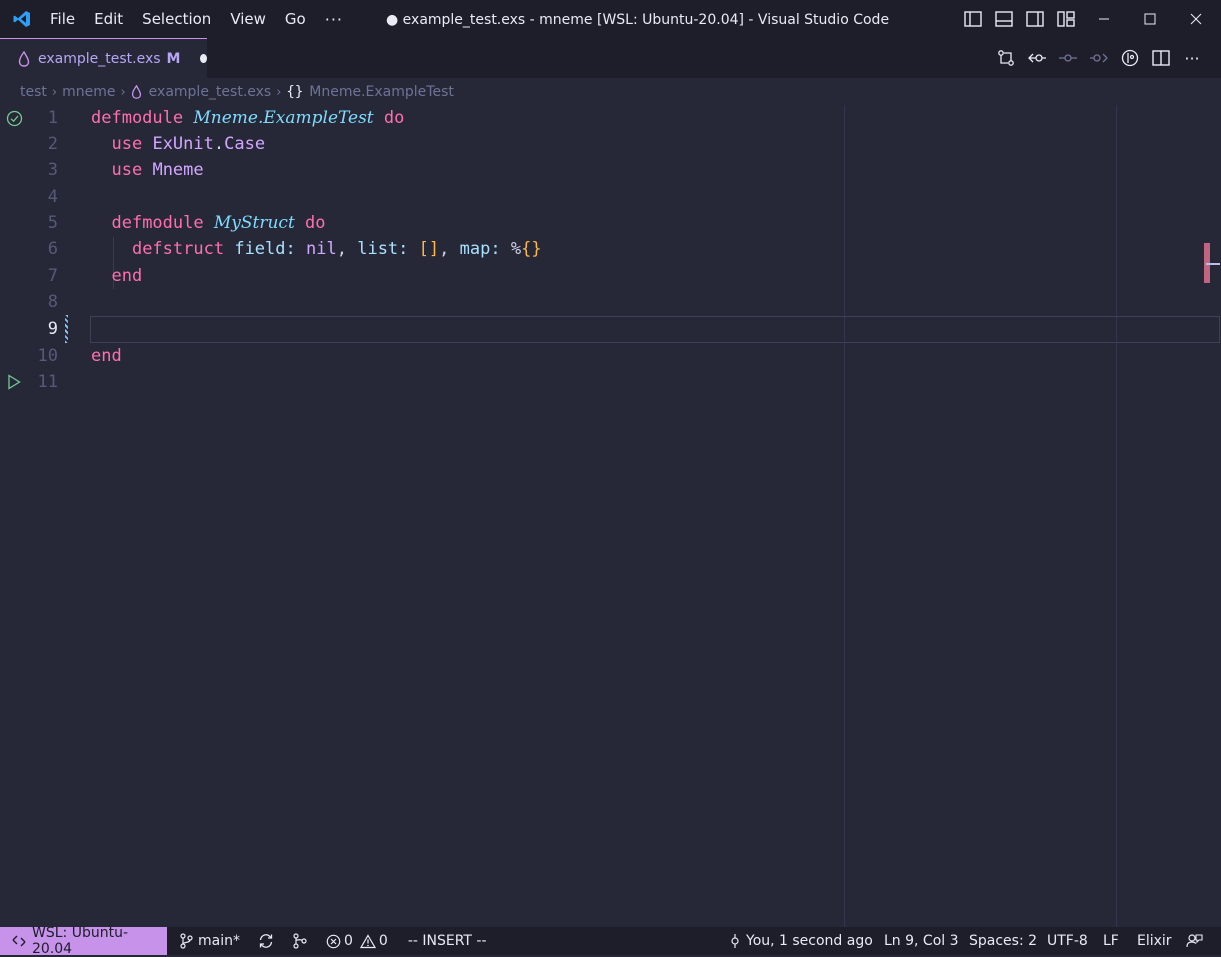 Image resolution: width=1221 pixels, height=957 pixels. Describe the element at coordinates (52, 276) in the screenshot. I see `line-number: 7` at that location.